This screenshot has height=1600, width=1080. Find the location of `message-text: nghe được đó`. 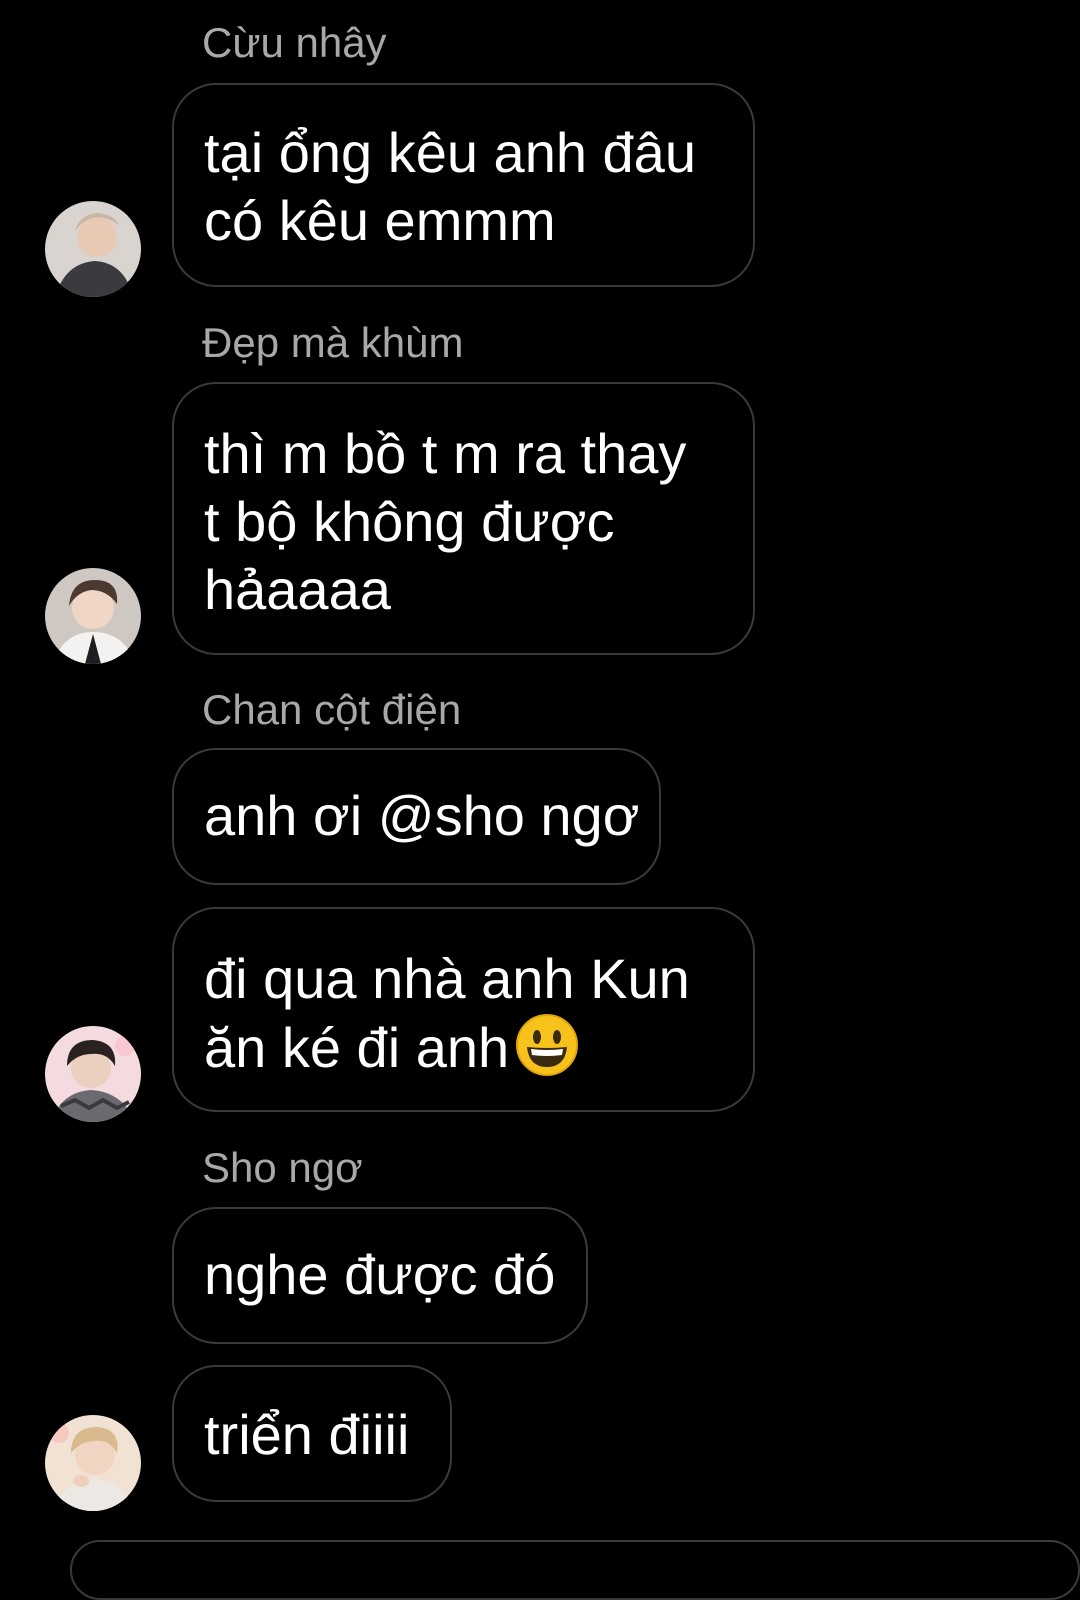

message-text: nghe được đó is located at coordinates (380, 1274).